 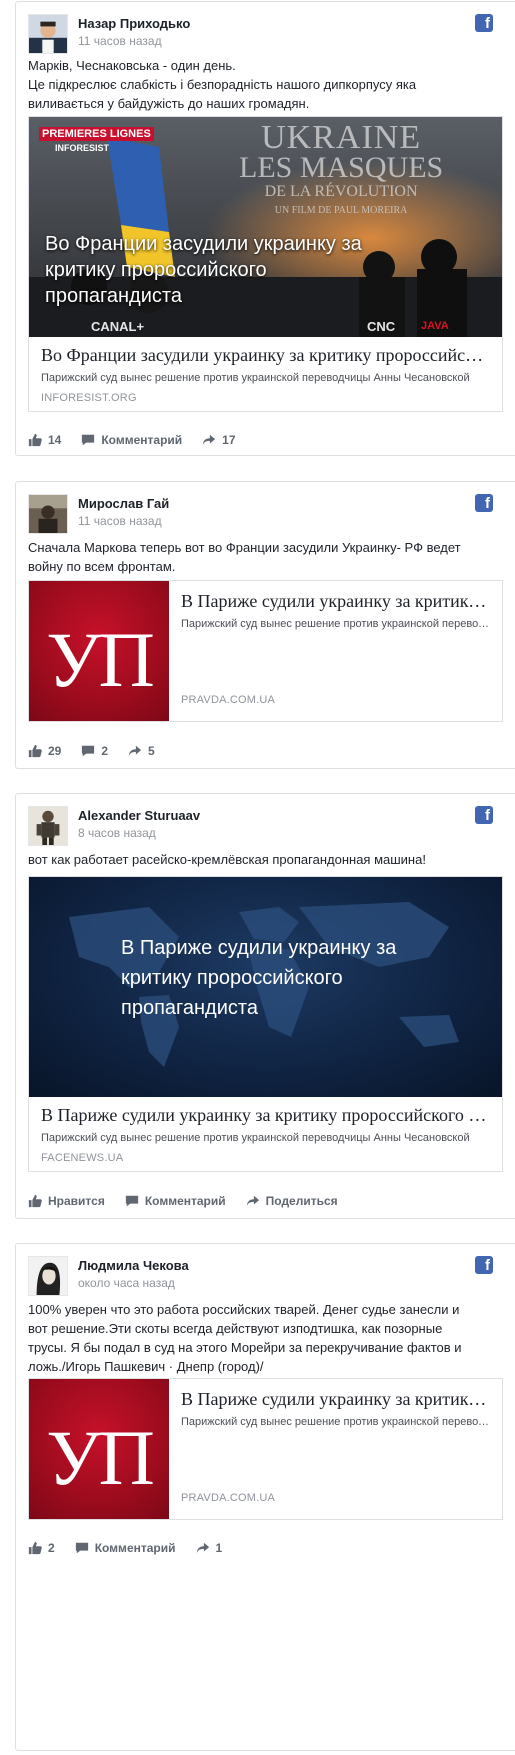 I want to click on canal-logo: CANAL+, so click(x=118, y=326).